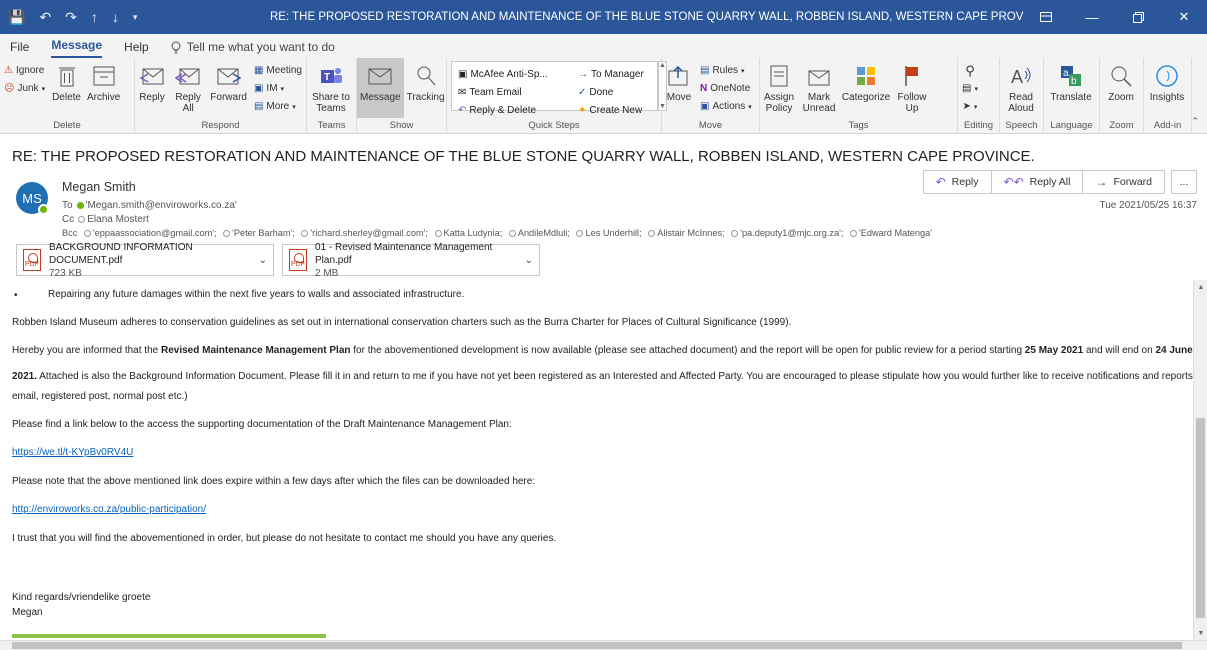  I want to click on scroll-up-icon: ▲, so click(1200, 287).